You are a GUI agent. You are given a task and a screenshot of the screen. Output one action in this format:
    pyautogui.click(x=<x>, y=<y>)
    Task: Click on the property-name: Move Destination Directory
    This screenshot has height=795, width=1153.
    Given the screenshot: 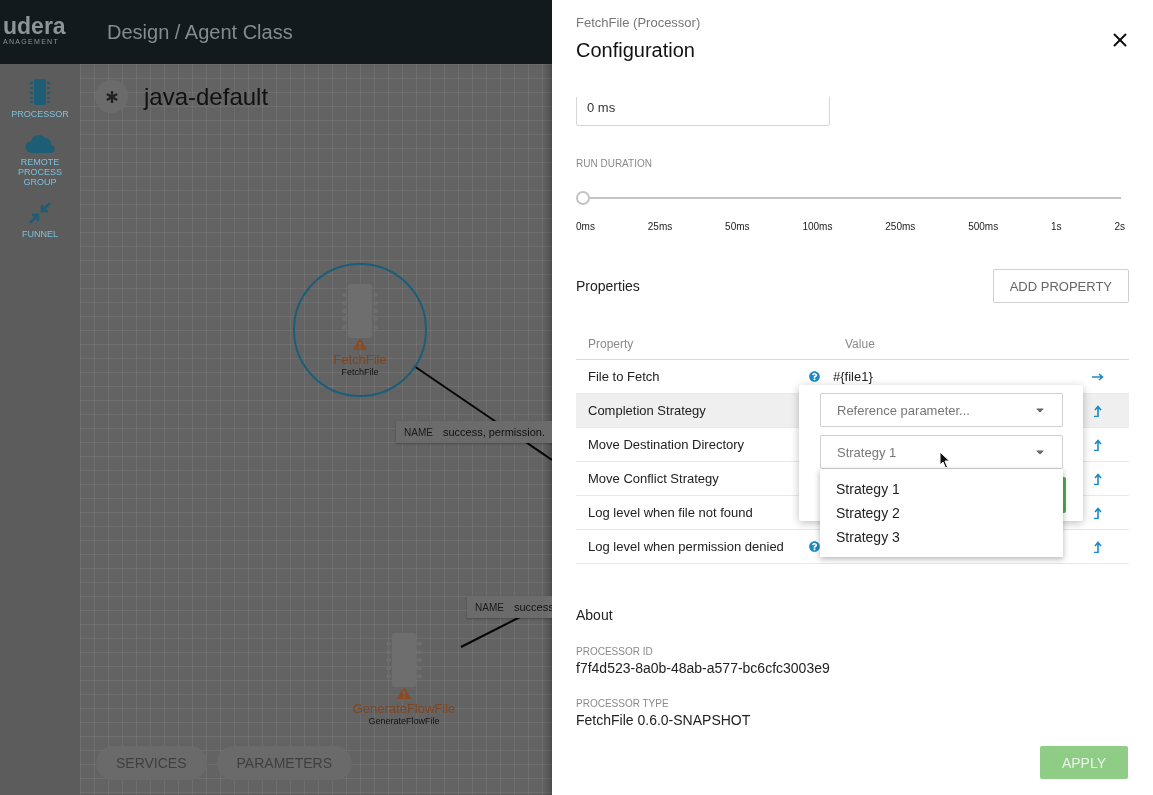 What is the action you would take?
    pyautogui.click(x=666, y=444)
    